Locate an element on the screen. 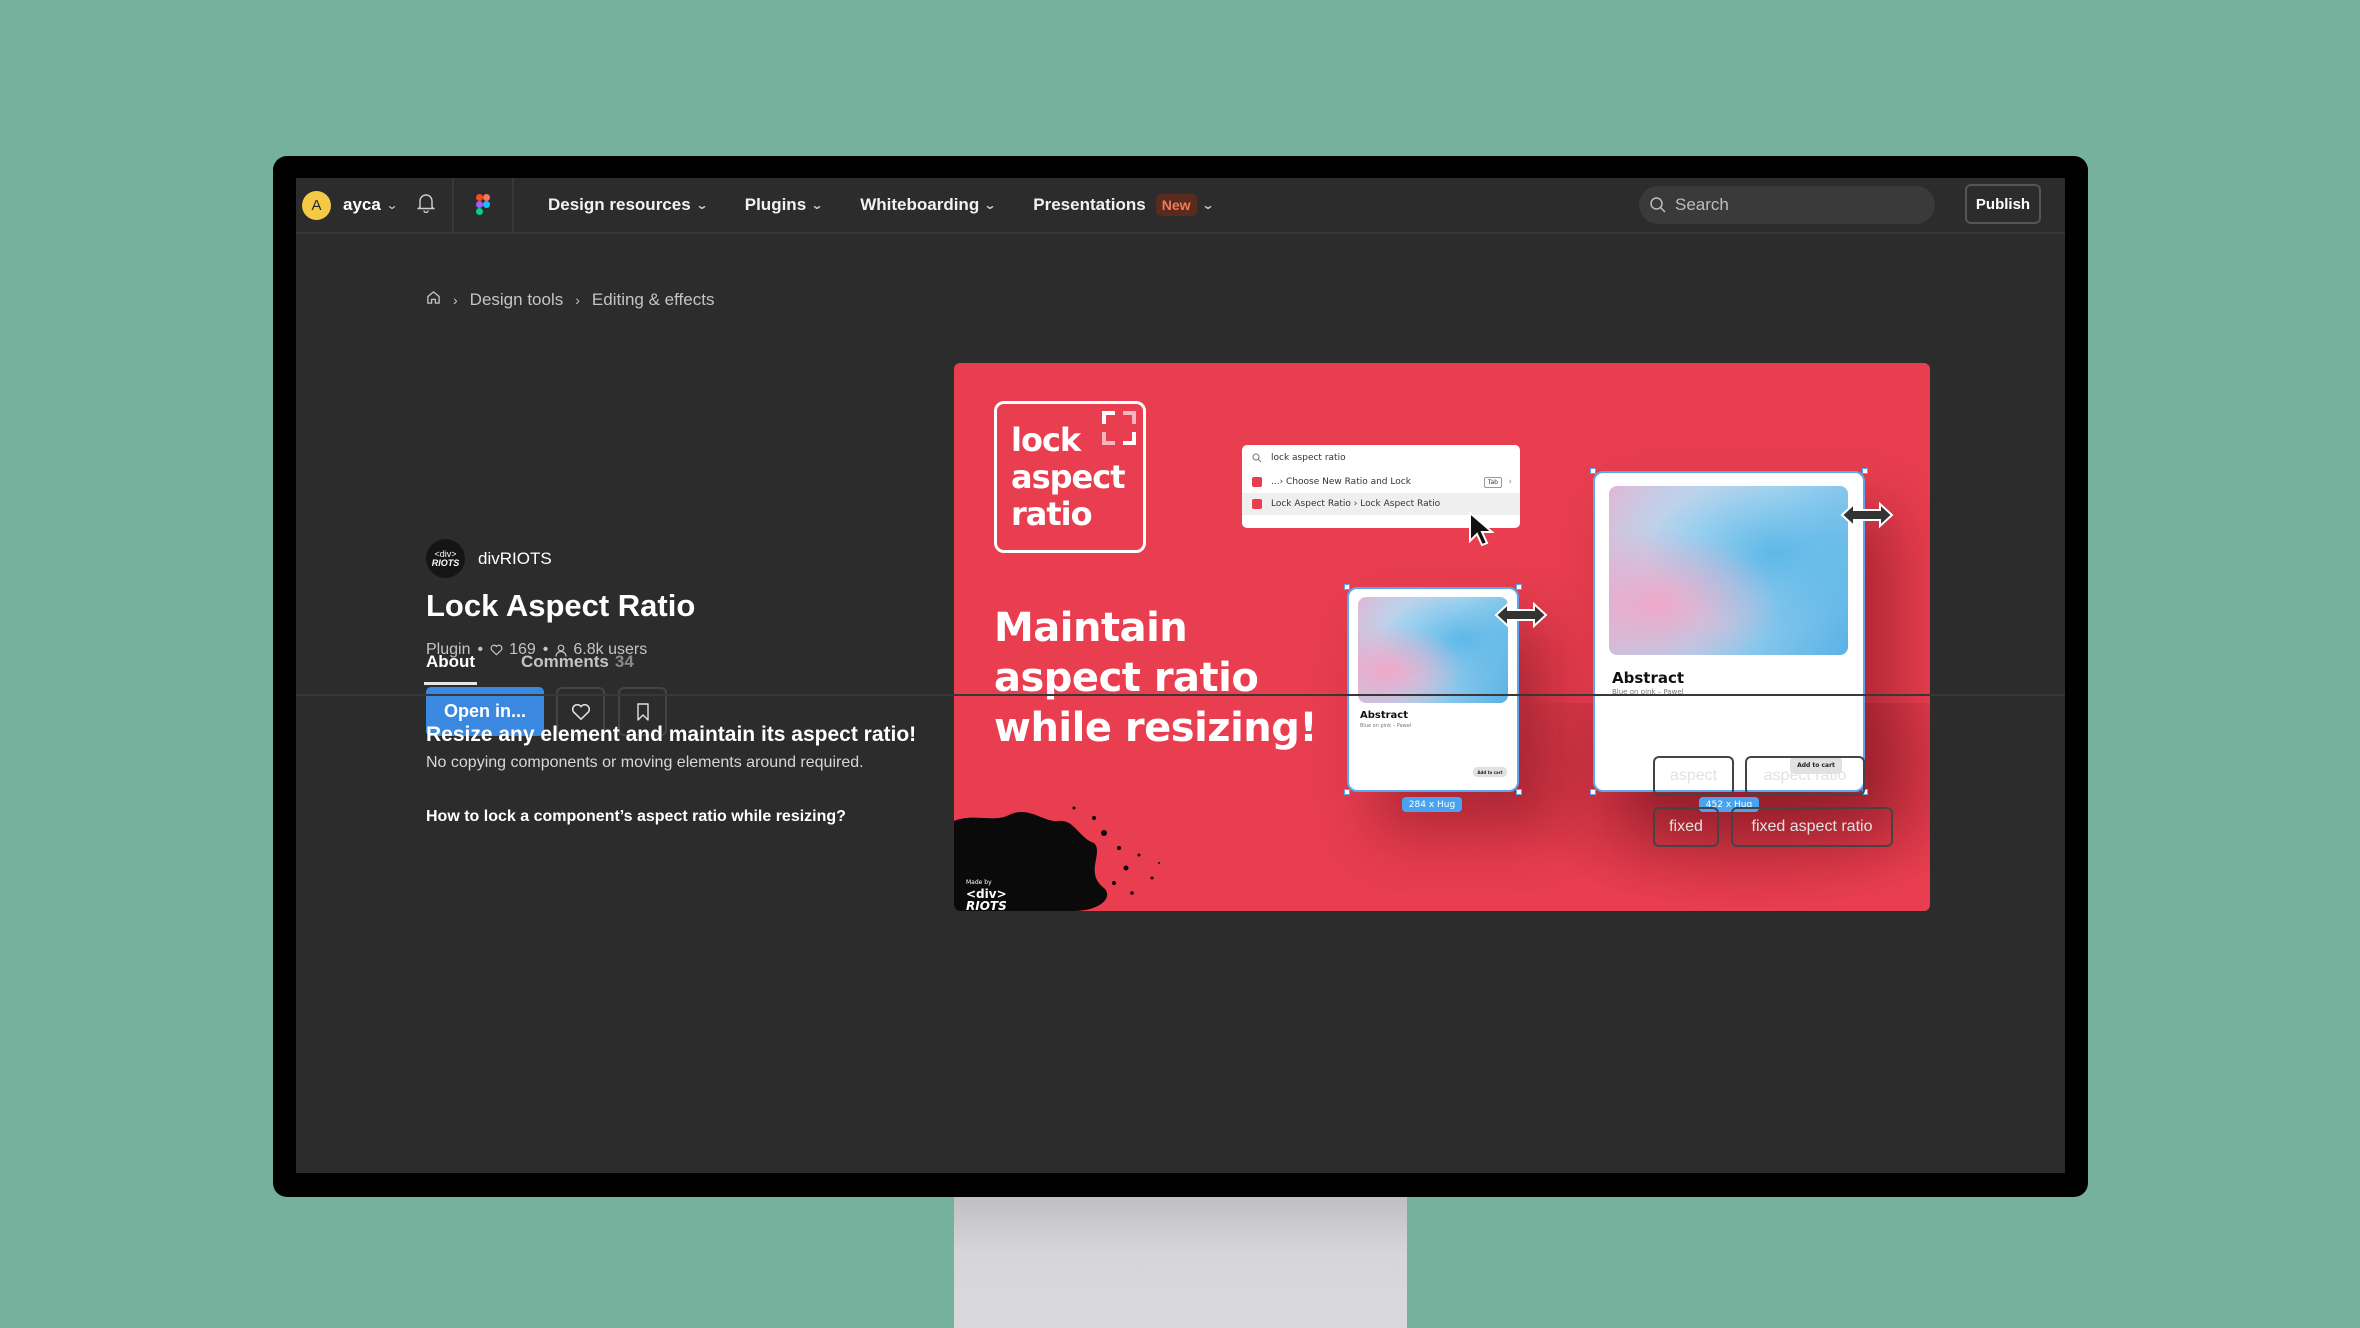 This screenshot has width=2360, height=1328. command-row: ...› Choose New Ratio and Lock Tab › is located at coordinates (1381, 482).